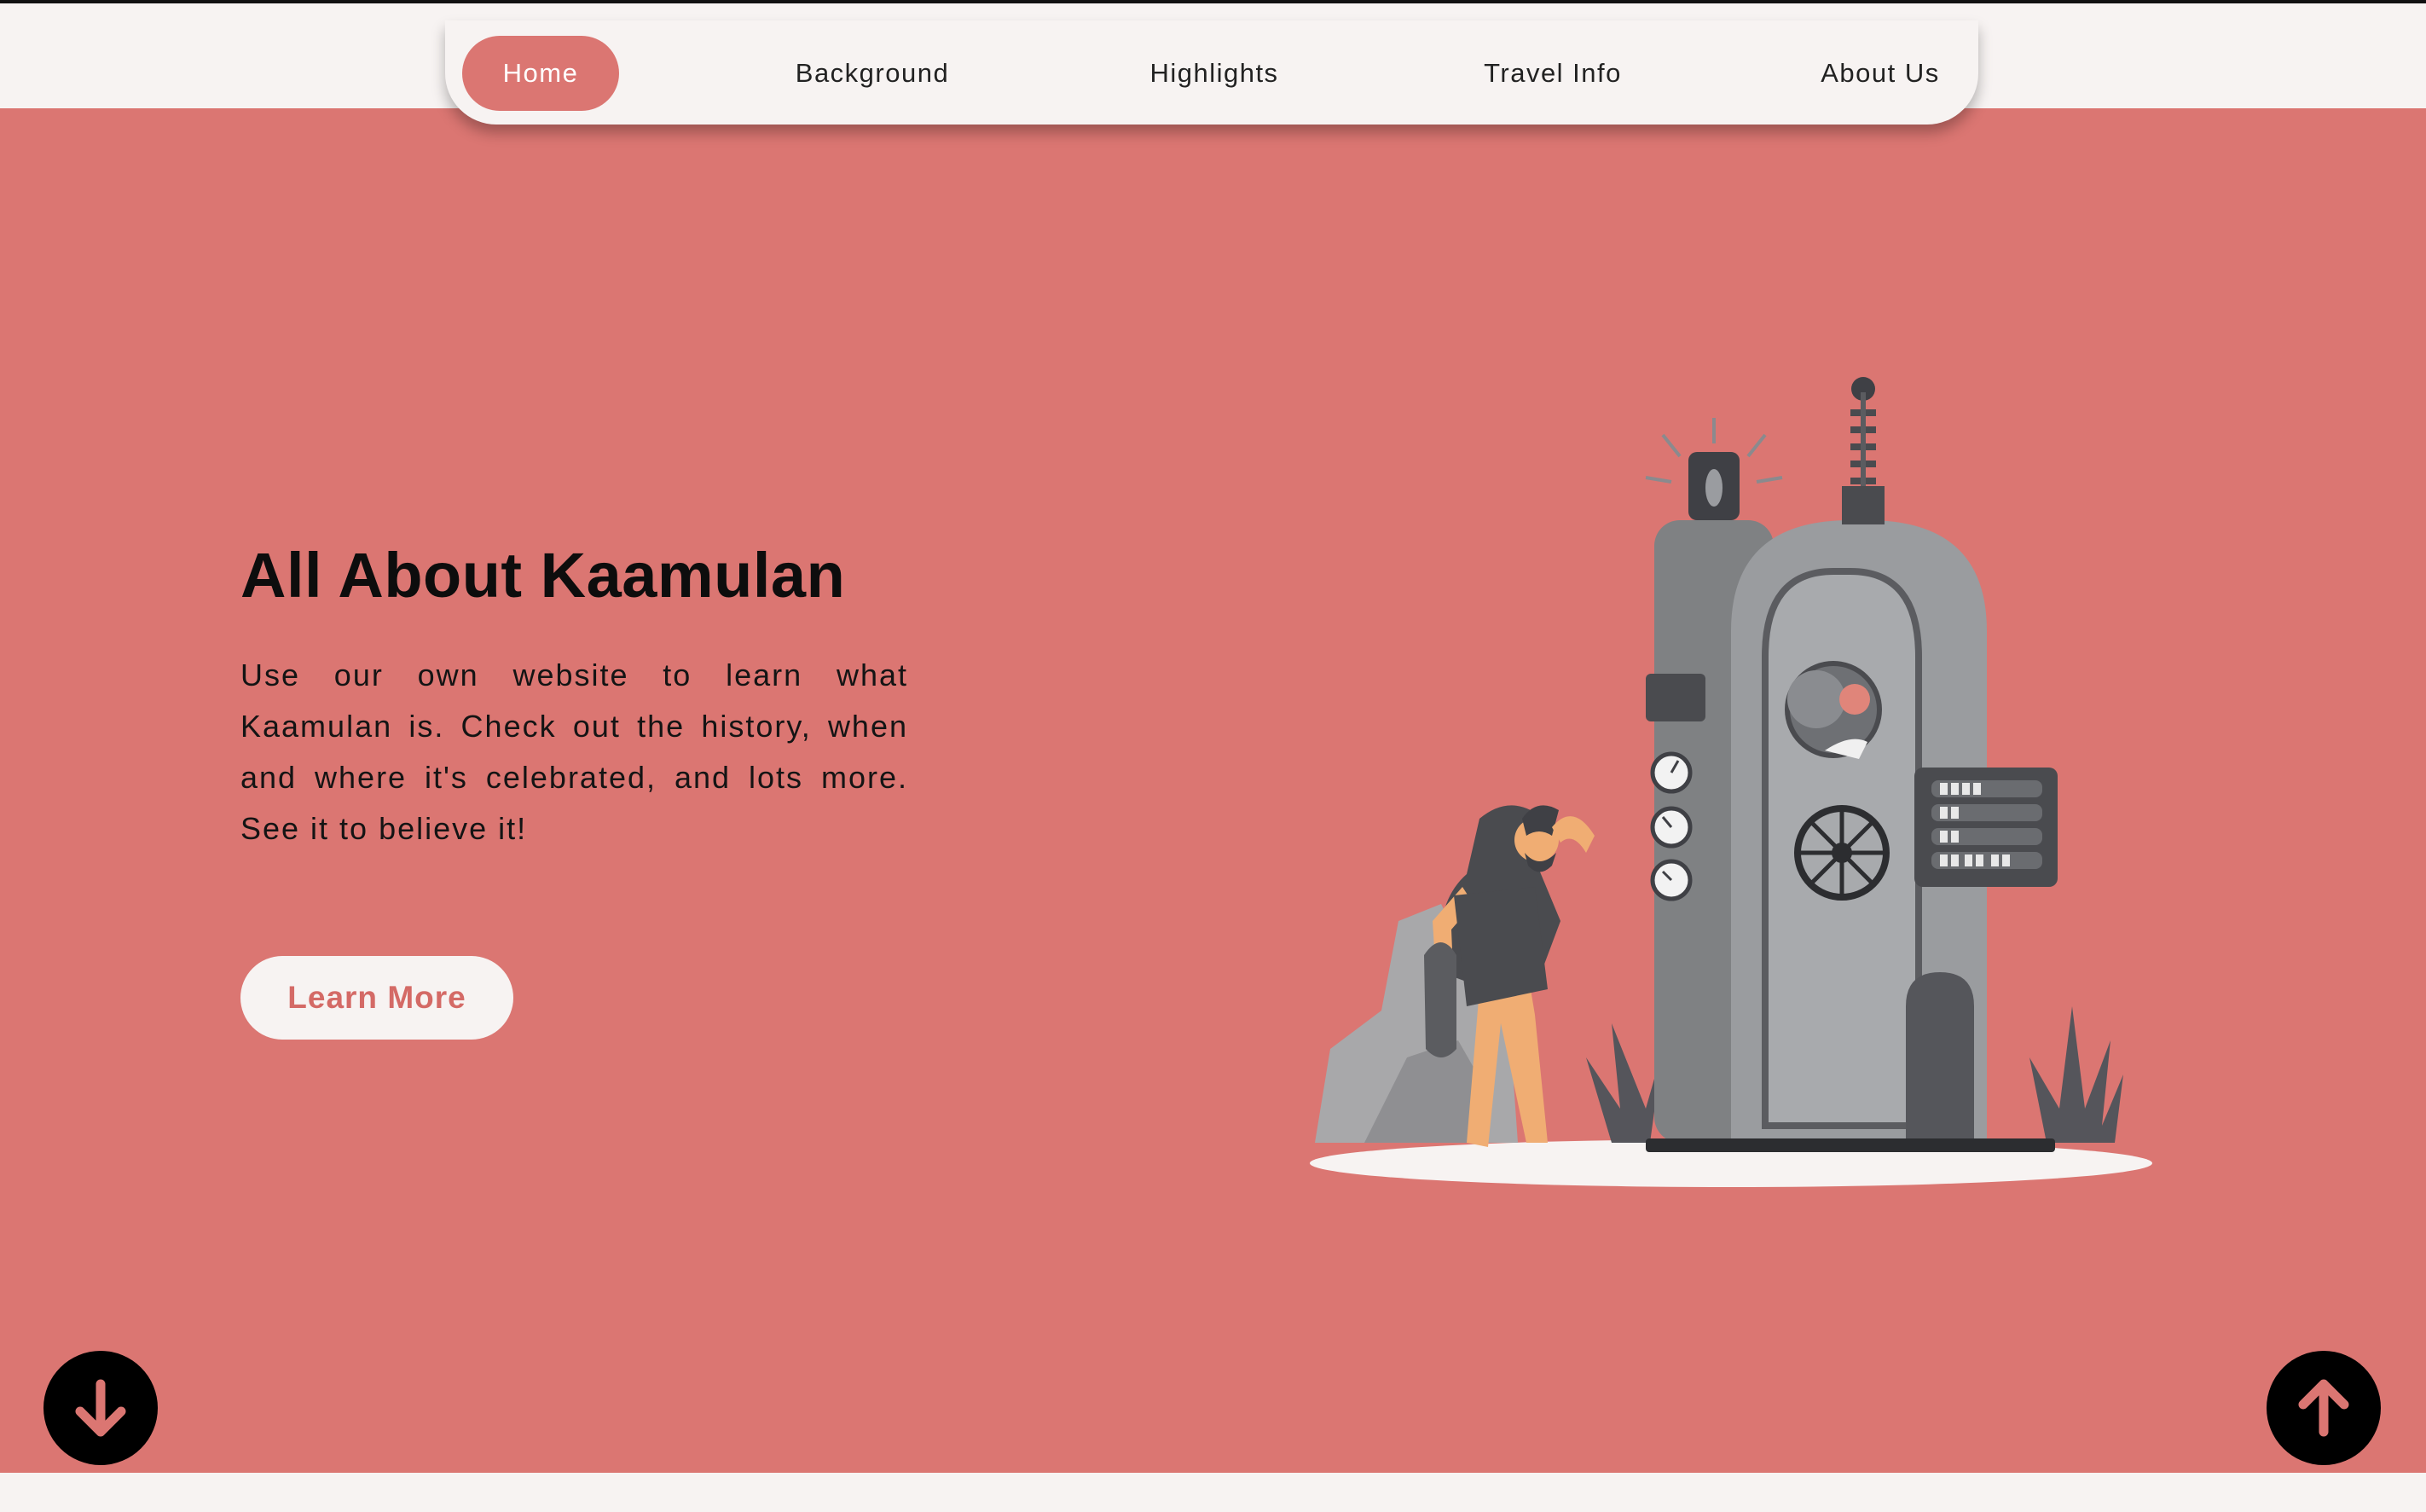  I want to click on nav-item-highlights: Highlights, so click(1214, 73).